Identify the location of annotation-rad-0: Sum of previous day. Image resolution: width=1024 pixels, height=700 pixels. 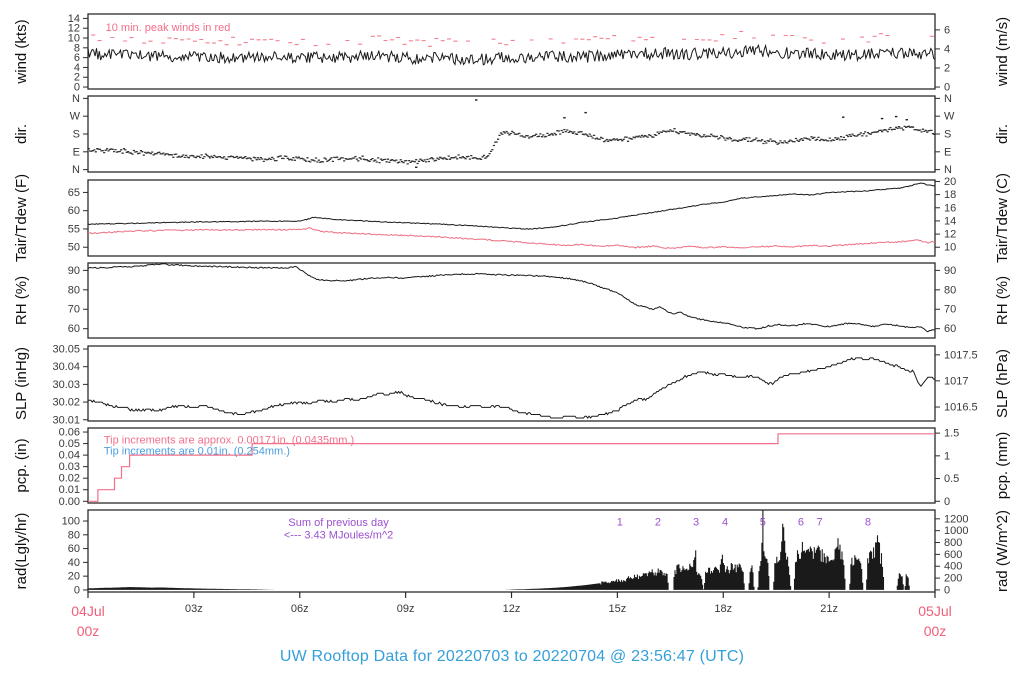
(338, 523).